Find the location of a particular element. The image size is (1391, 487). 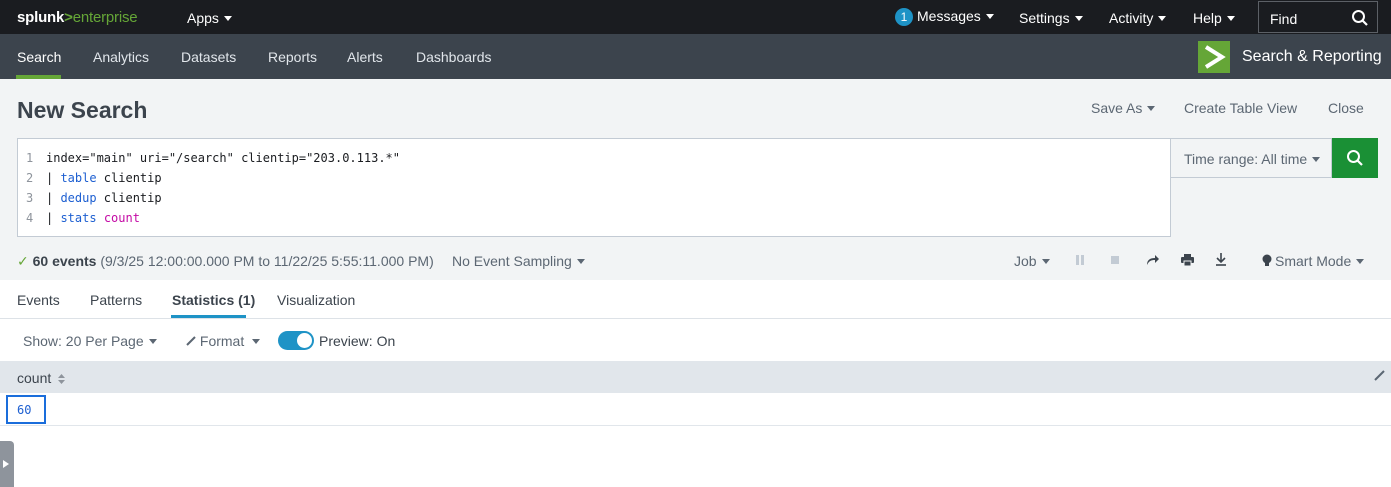

job-menu: Job is located at coordinates (1032, 261).